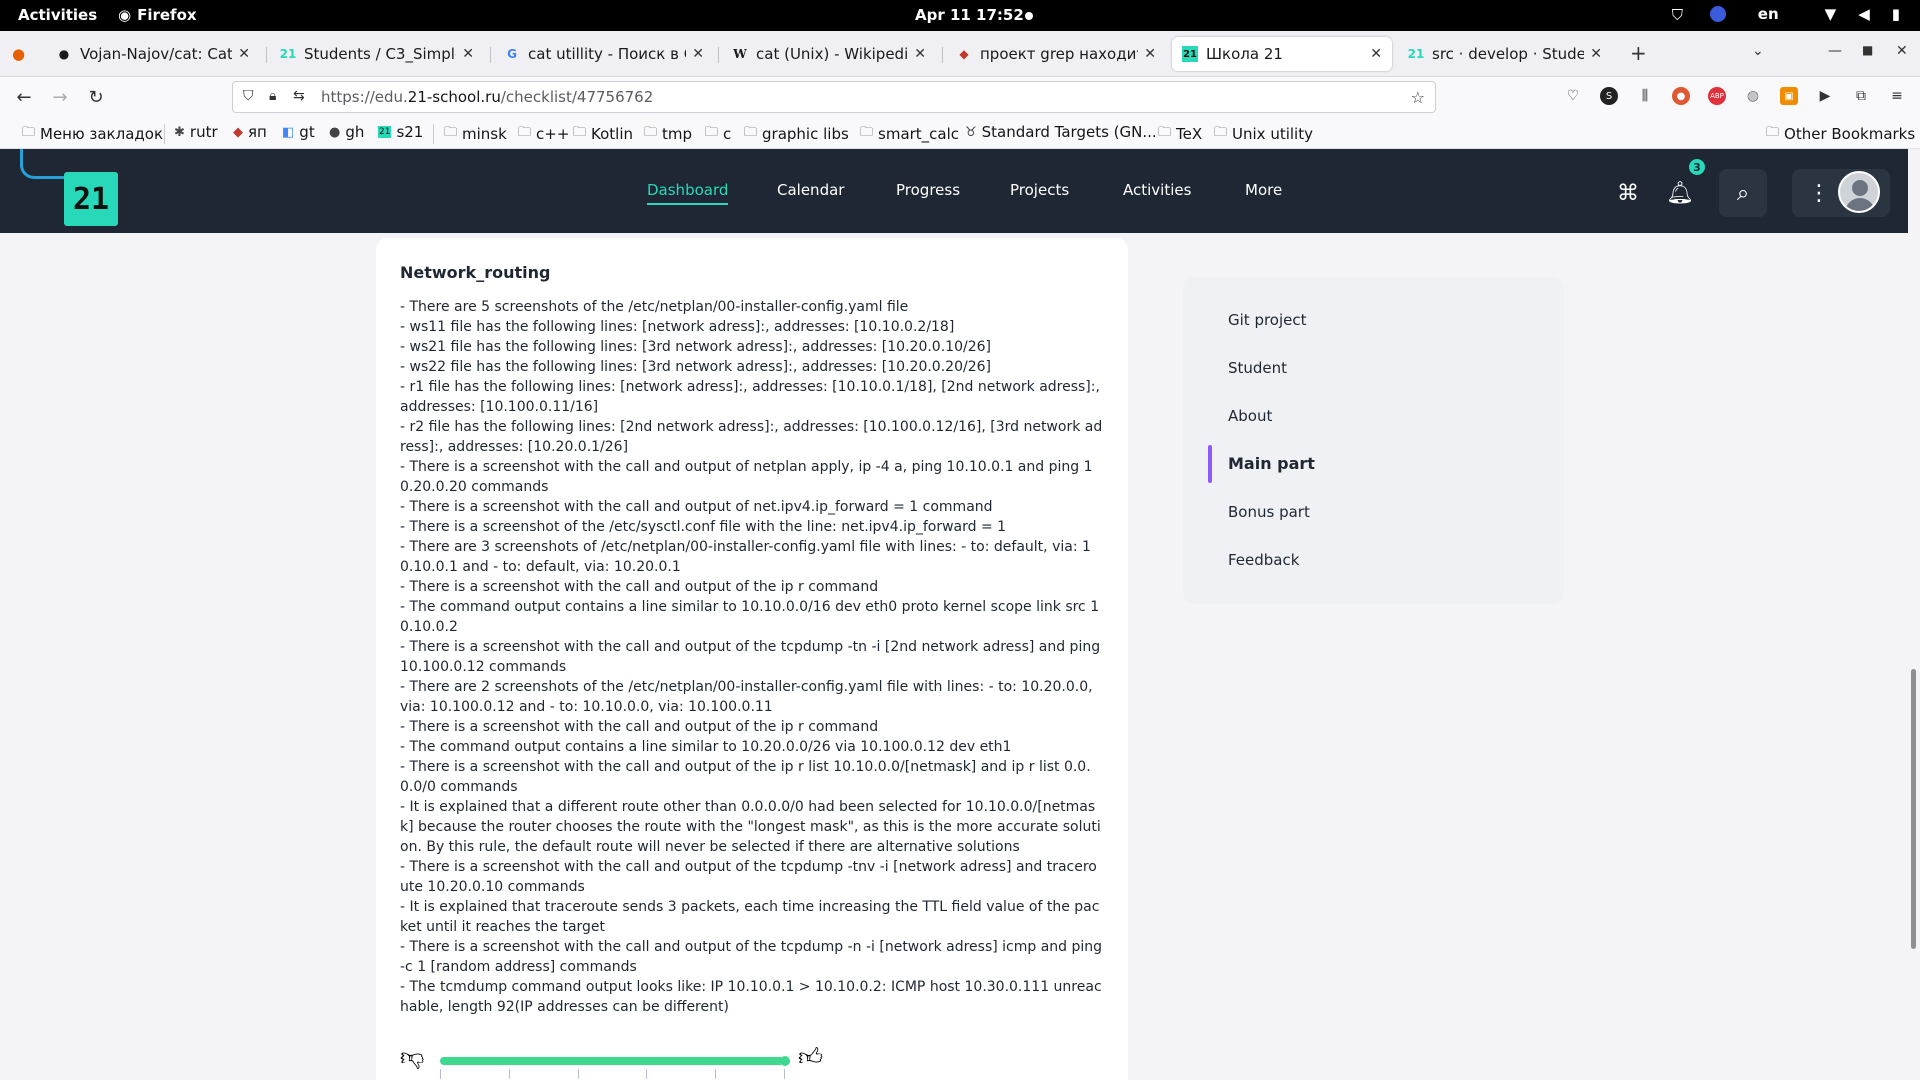  What do you see at coordinates (1269, 512) in the screenshot?
I see `section-link-bonus-part: Bonus part` at bounding box center [1269, 512].